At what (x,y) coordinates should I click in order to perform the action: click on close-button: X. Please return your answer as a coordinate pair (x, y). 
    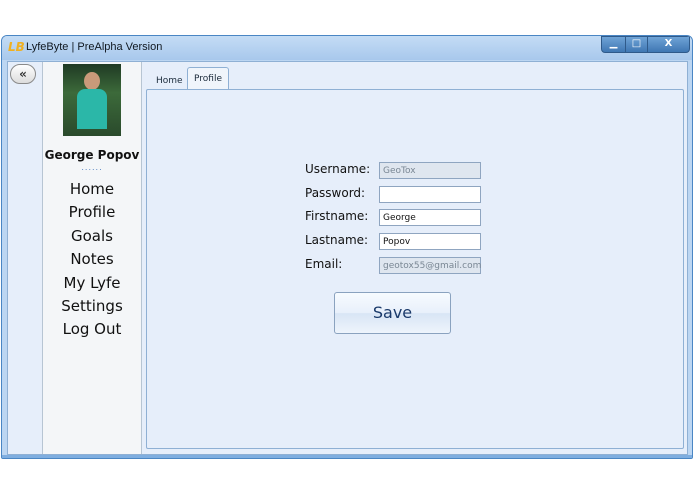
    Looking at the image, I should click on (668, 44).